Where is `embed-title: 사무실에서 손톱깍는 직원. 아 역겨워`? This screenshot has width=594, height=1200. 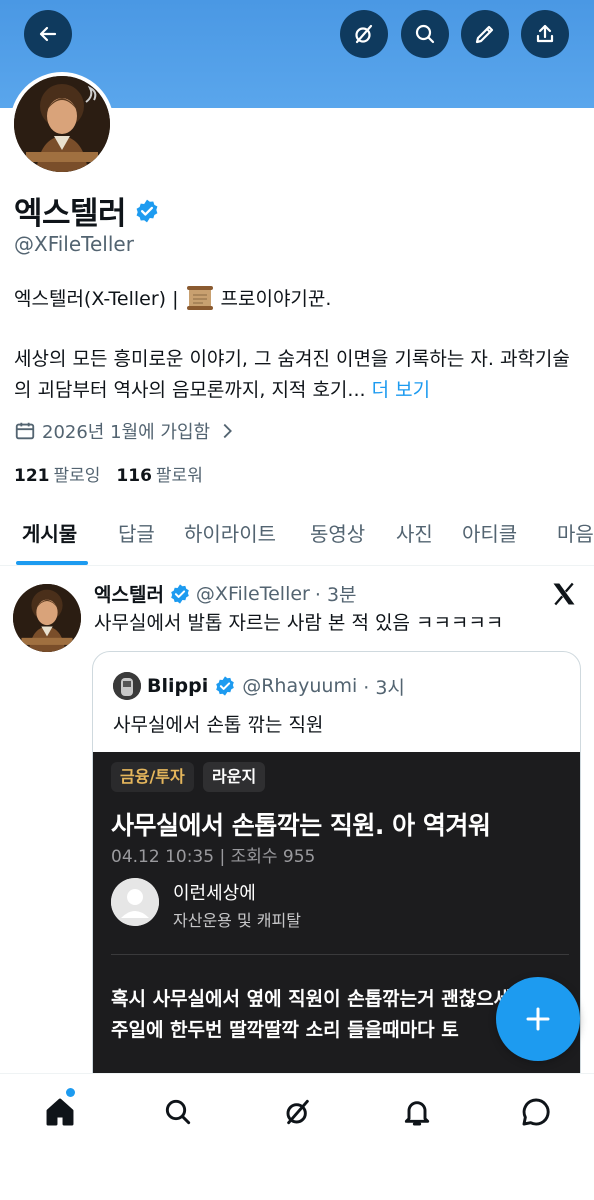
embed-title: 사무실에서 손톱깍는 직원. 아 역겨워 is located at coordinates (301, 825).